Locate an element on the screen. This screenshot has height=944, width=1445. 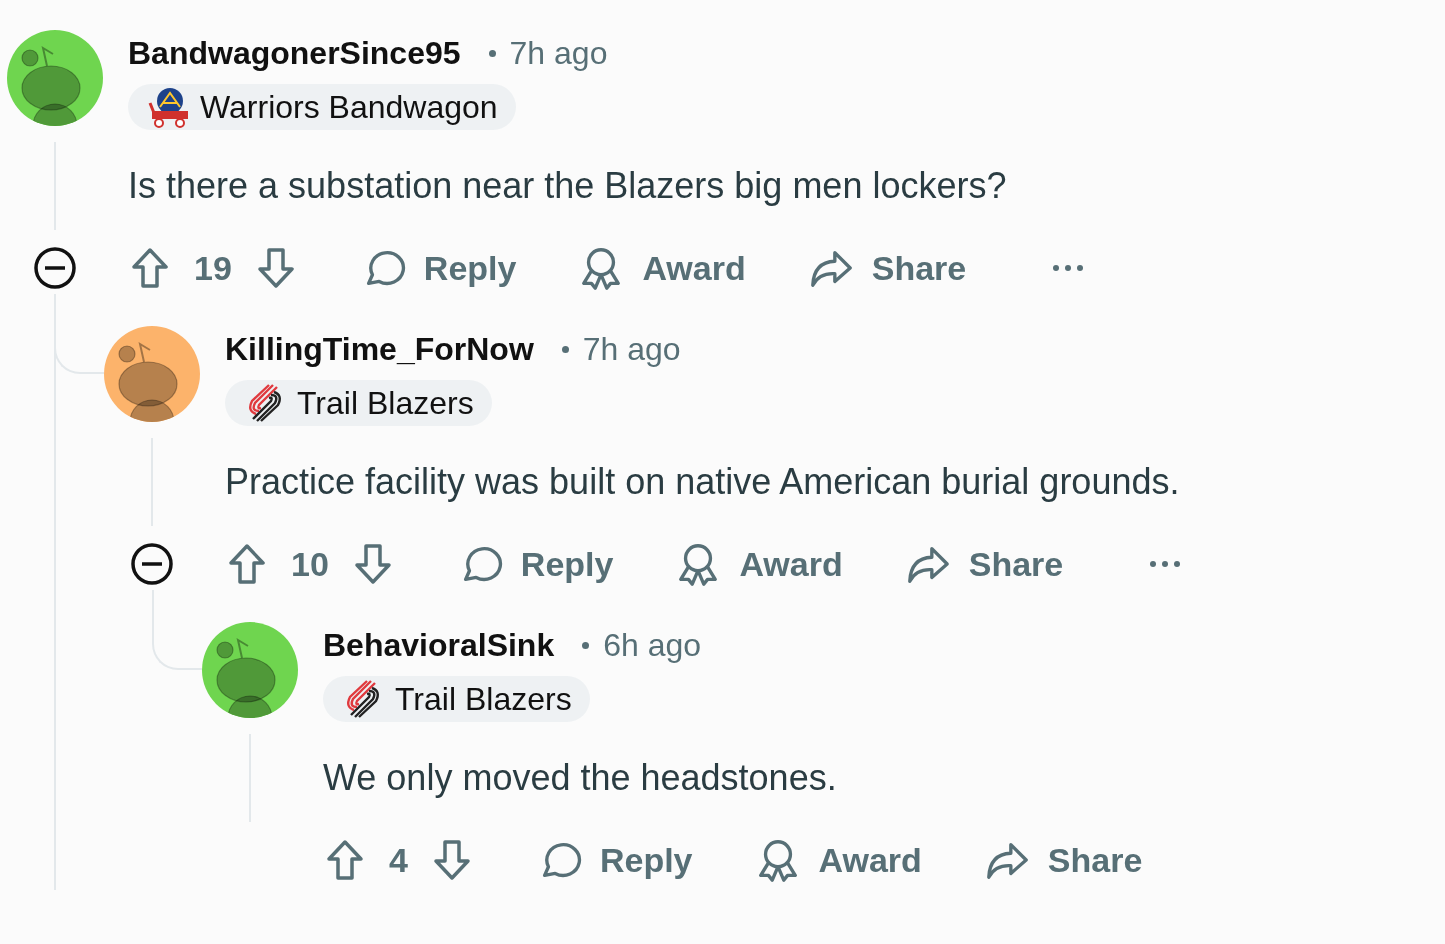
timestamp: 6h ago is located at coordinates (652, 645).